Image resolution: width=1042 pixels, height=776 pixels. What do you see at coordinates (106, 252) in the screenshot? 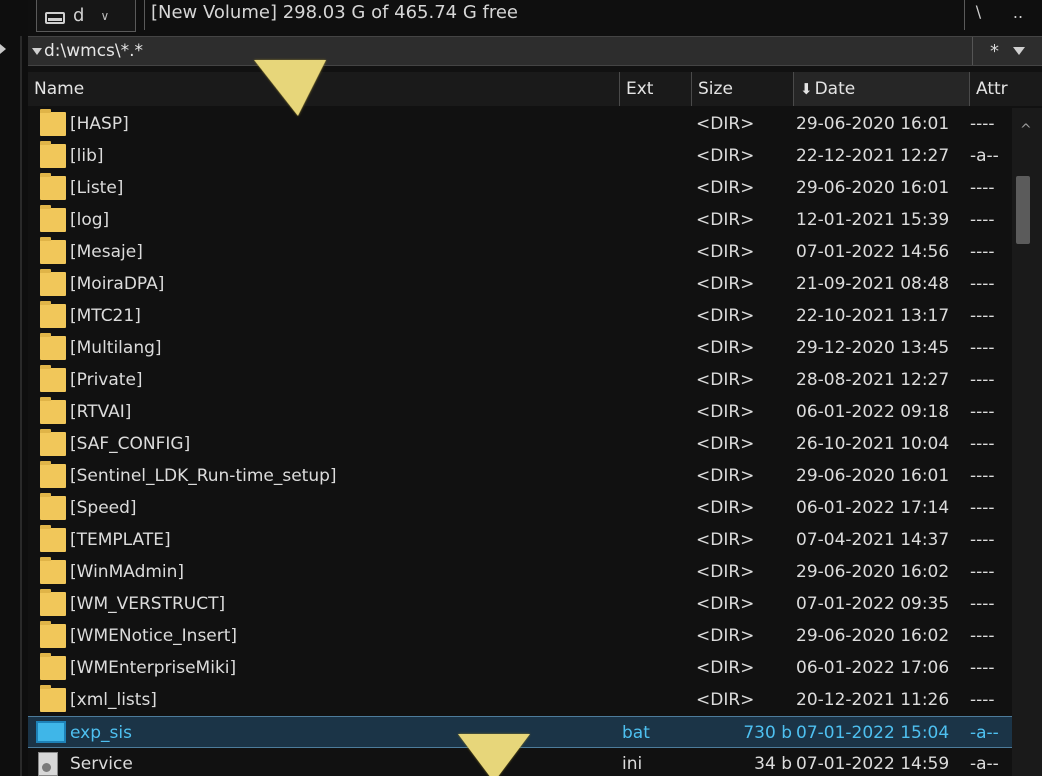
I see `file-name: [Mesaje]` at bounding box center [106, 252].